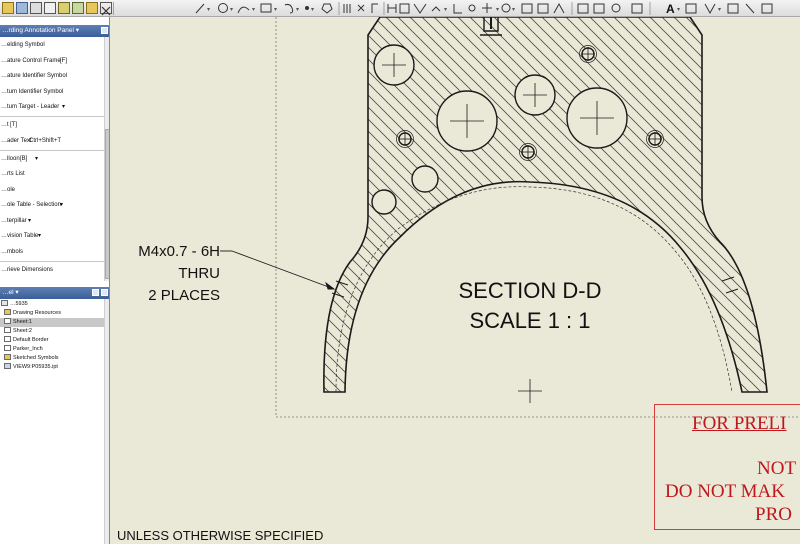 The width and height of the screenshot is (800, 544). Describe the element at coordinates (52, 76) in the screenshot. I see `annotation-command-feature-identifier: …ature Identifier Symbol` at that location.